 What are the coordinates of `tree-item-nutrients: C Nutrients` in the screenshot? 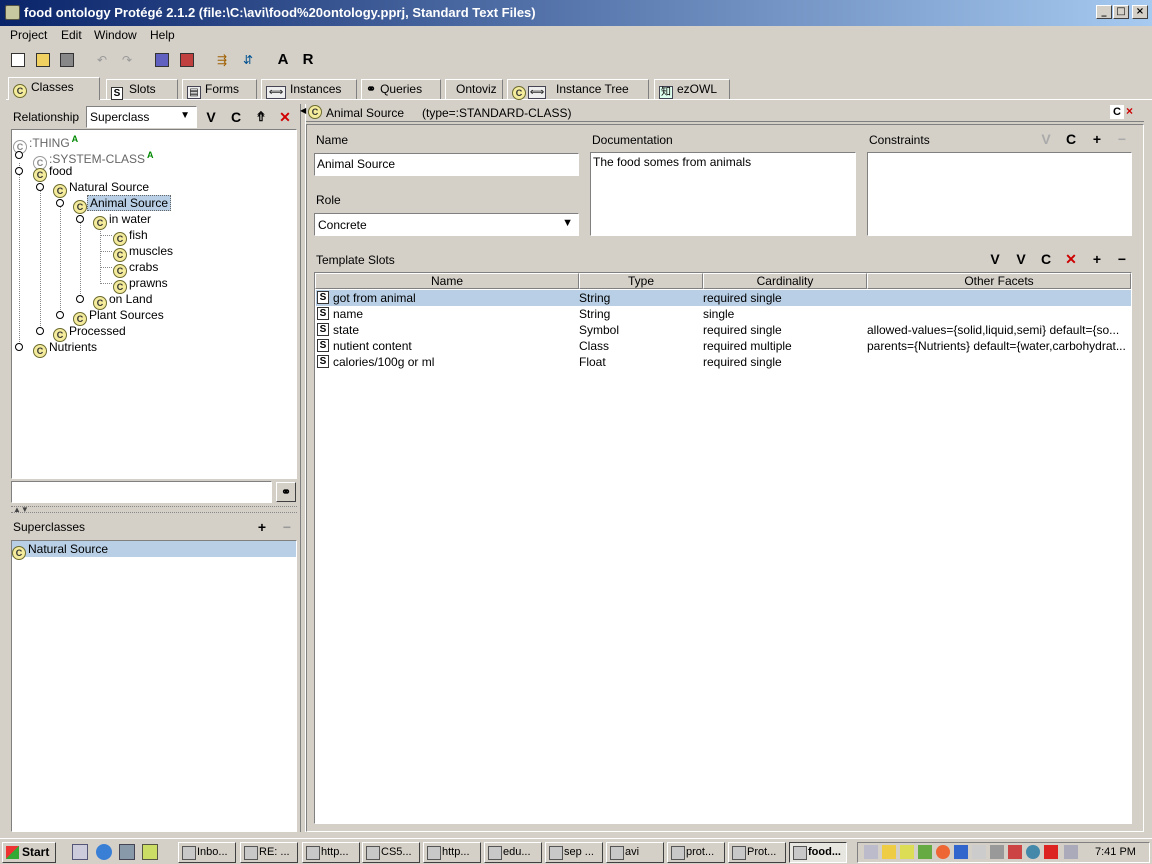 It's located at (66, 348).